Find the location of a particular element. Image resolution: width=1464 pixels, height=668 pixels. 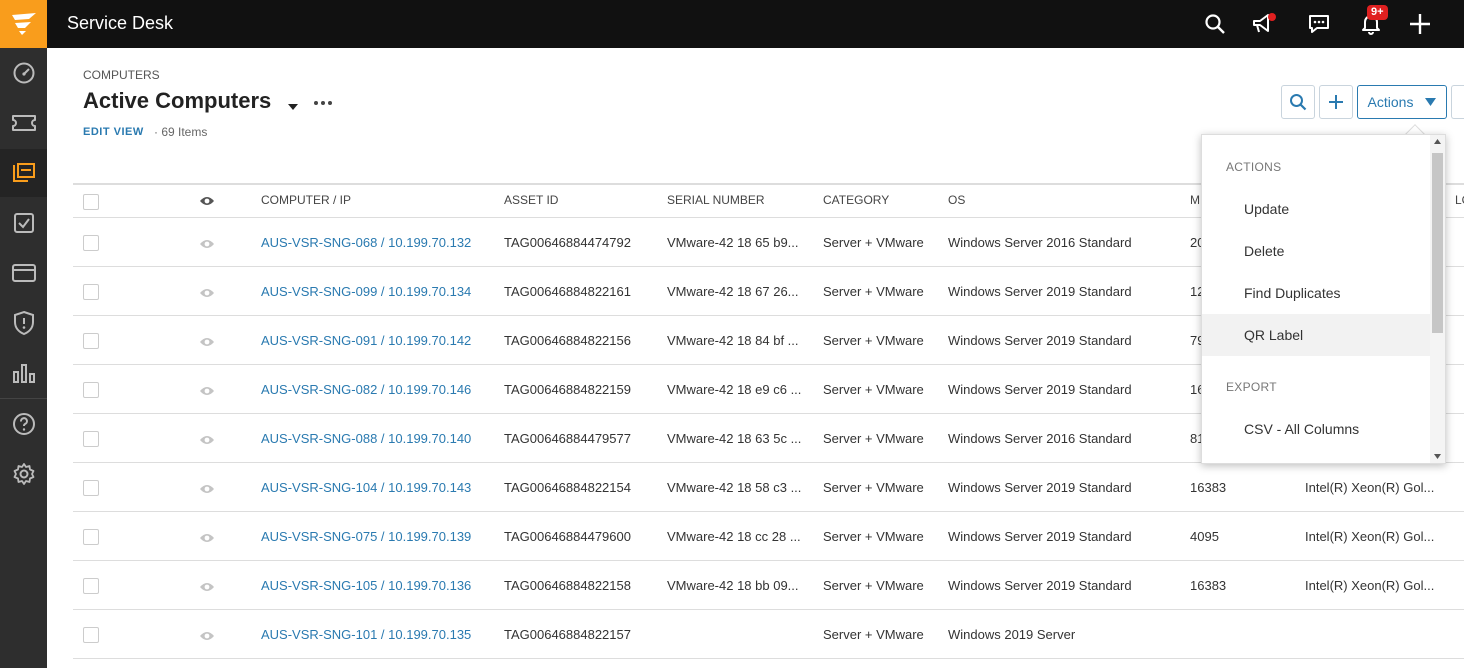

column-header-computer: COMPUTER / IP is located at coordinates (306, 200).